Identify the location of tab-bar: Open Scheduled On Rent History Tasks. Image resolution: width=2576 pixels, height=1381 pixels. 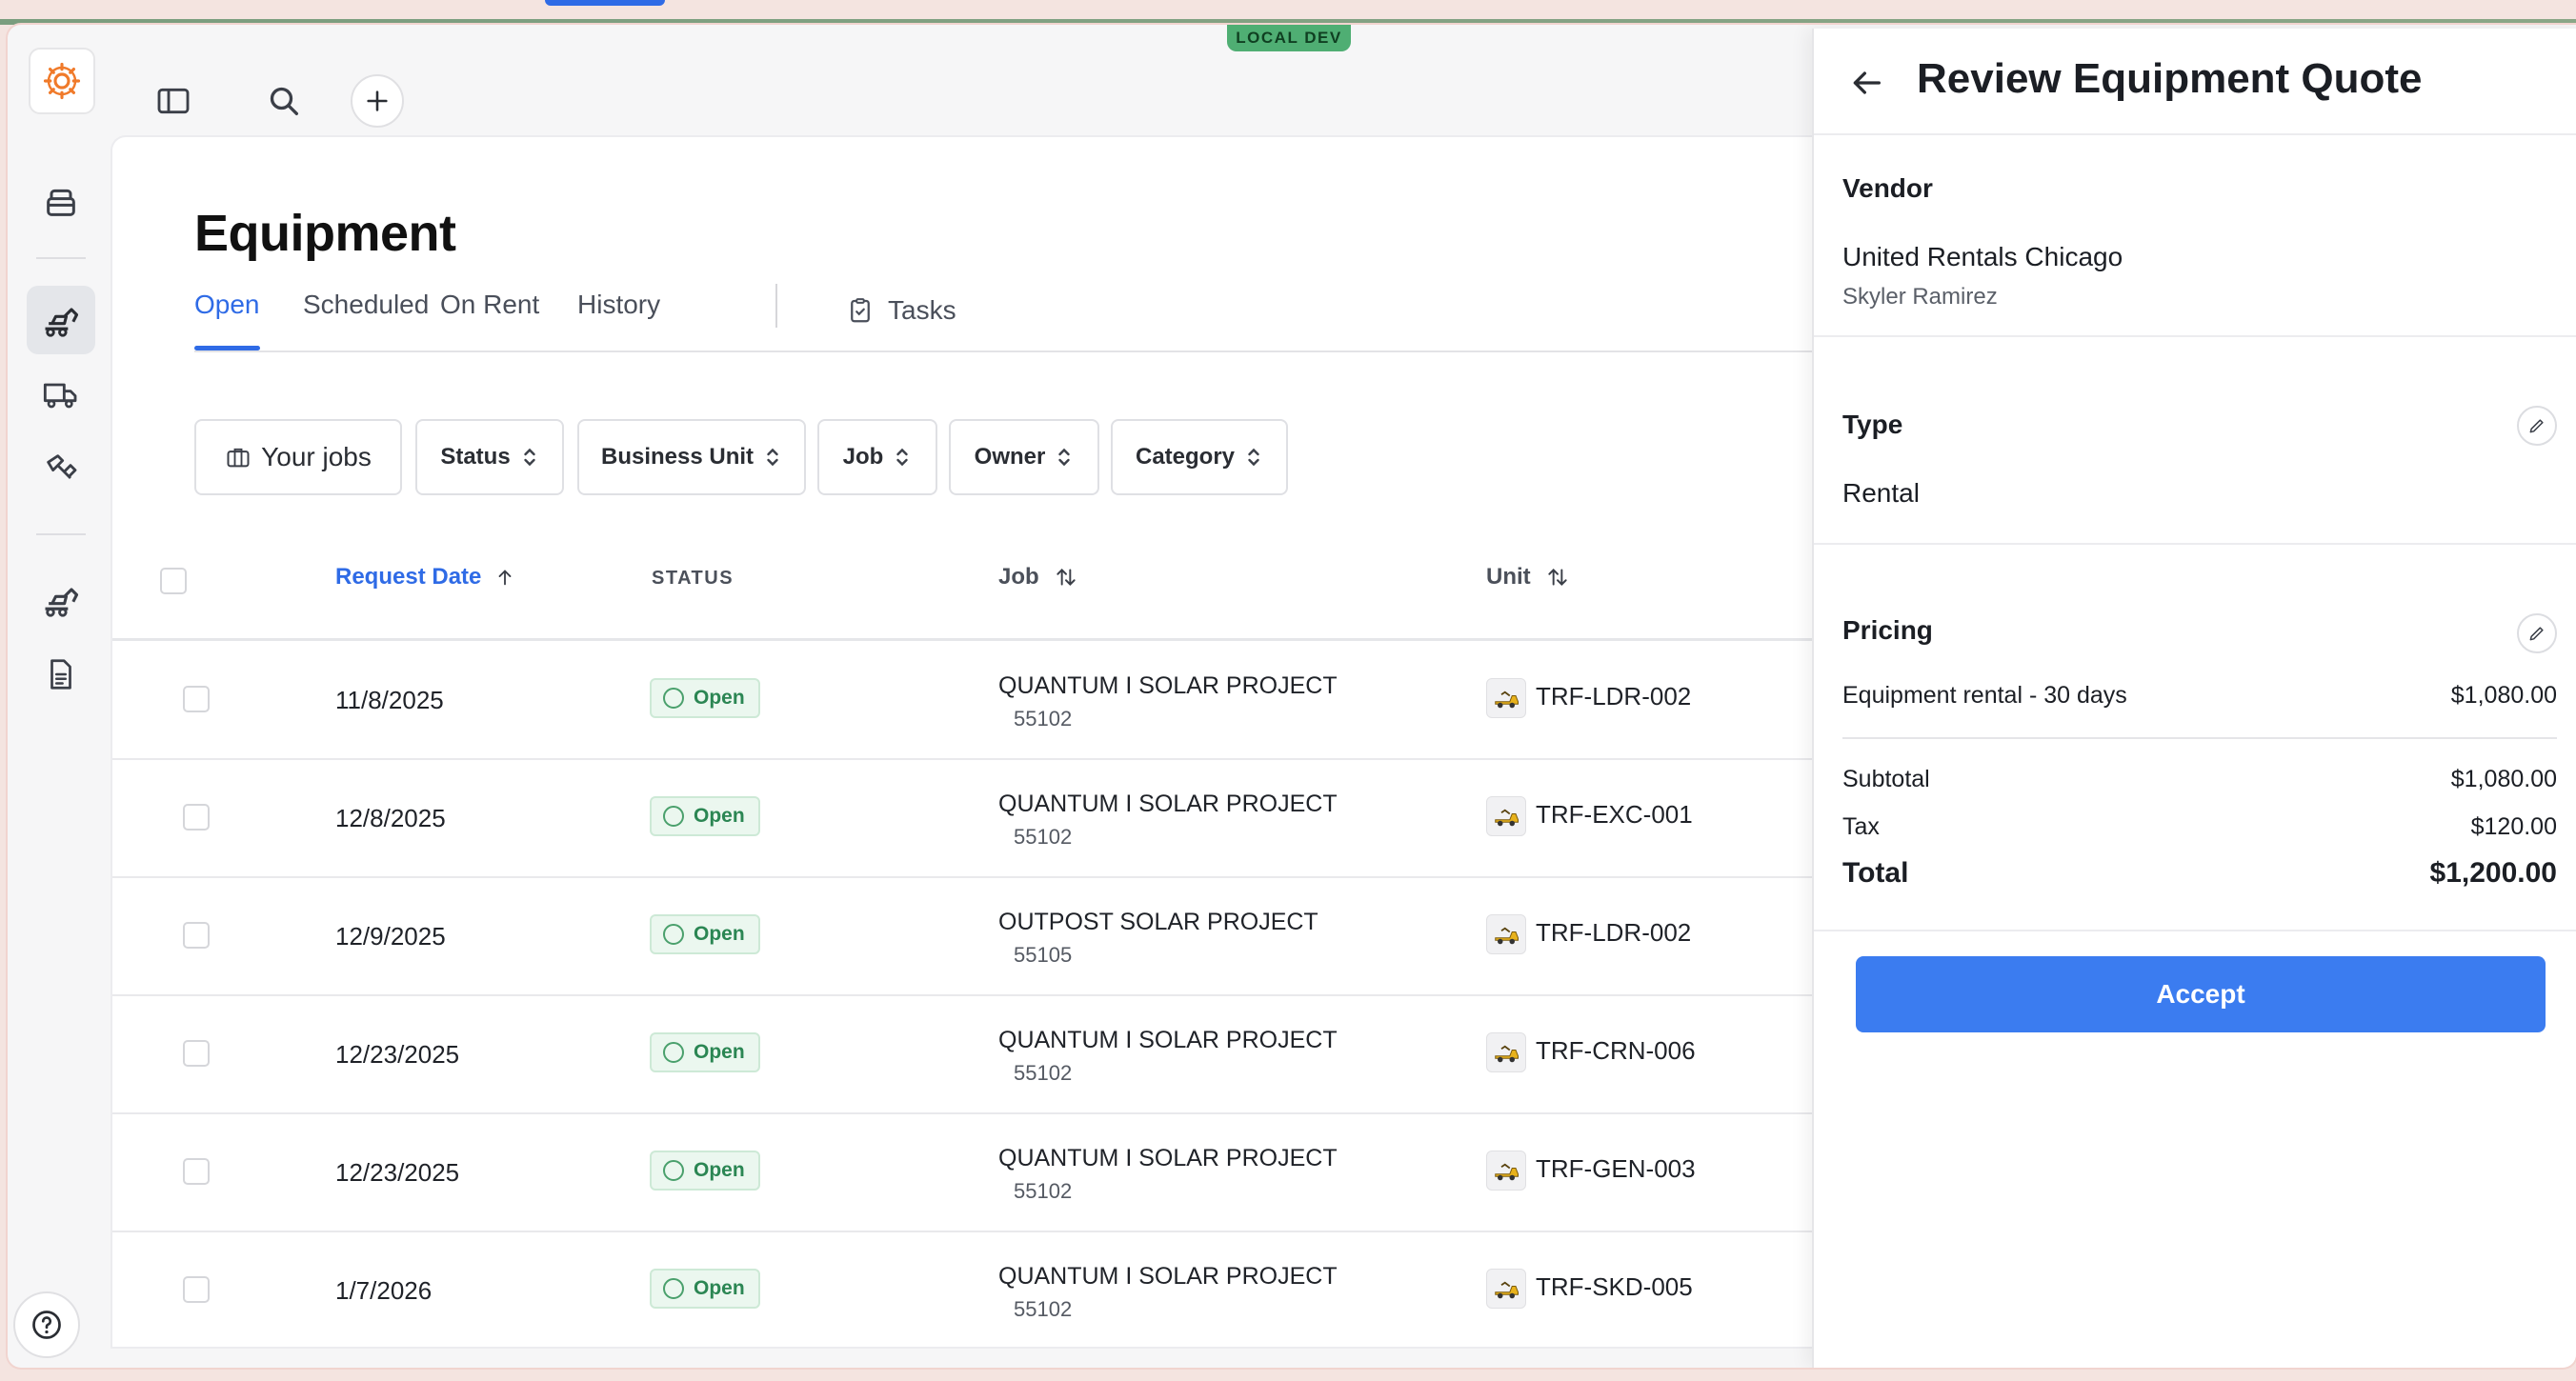
(1028, 313).